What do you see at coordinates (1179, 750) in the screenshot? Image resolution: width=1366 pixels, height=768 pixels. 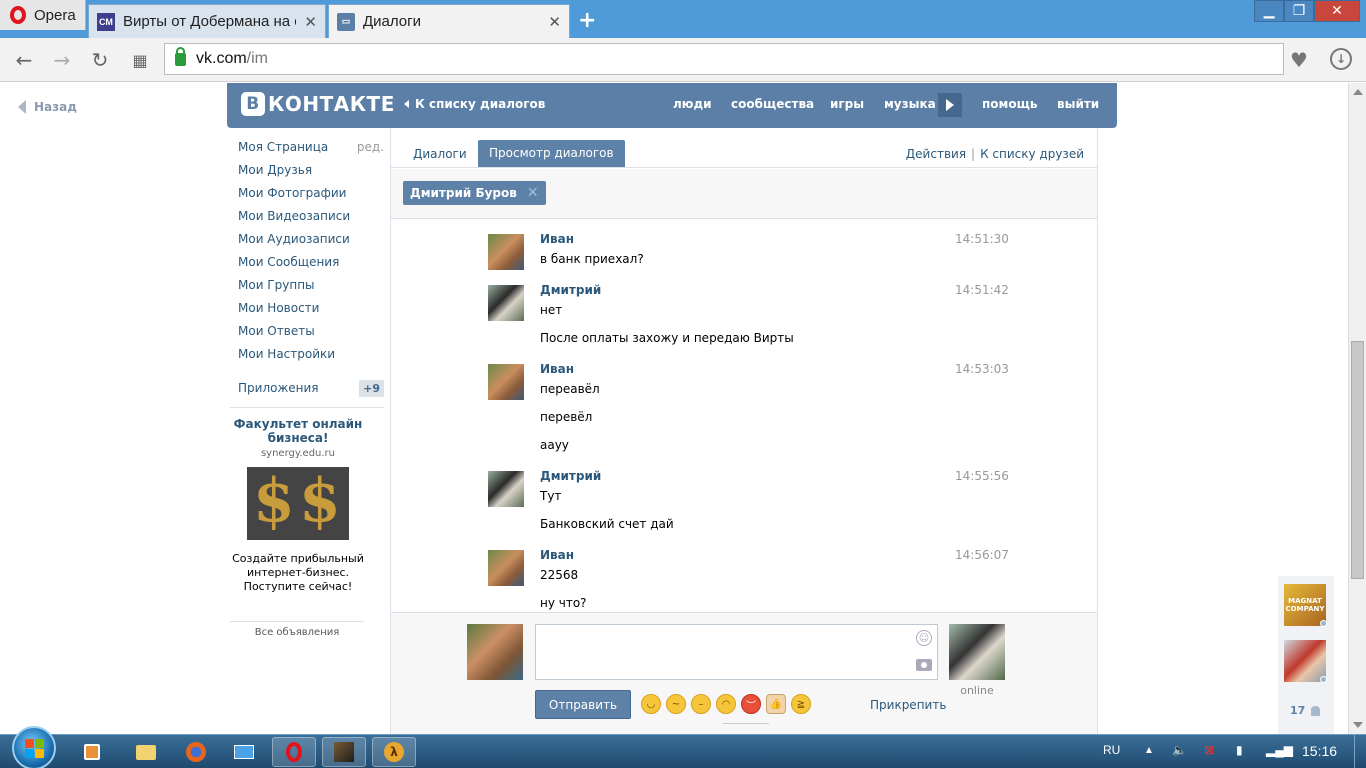 I see `volume-icon: 🔈` at bounding box center [1179, 750].